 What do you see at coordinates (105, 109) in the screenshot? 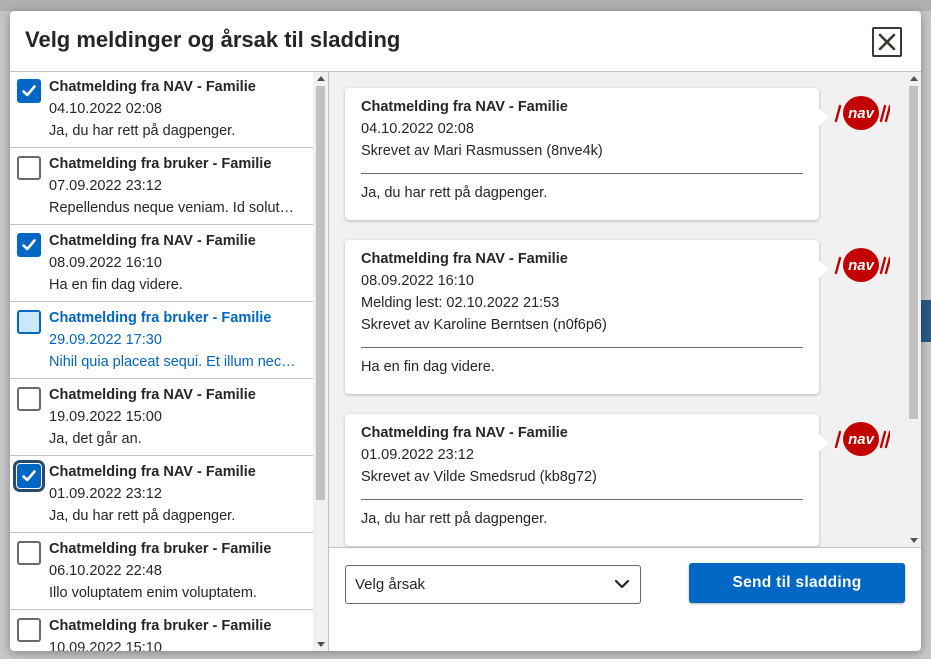
I see `list-item-date: 04.10.2022 02:08` at bounding box center [105, 109].